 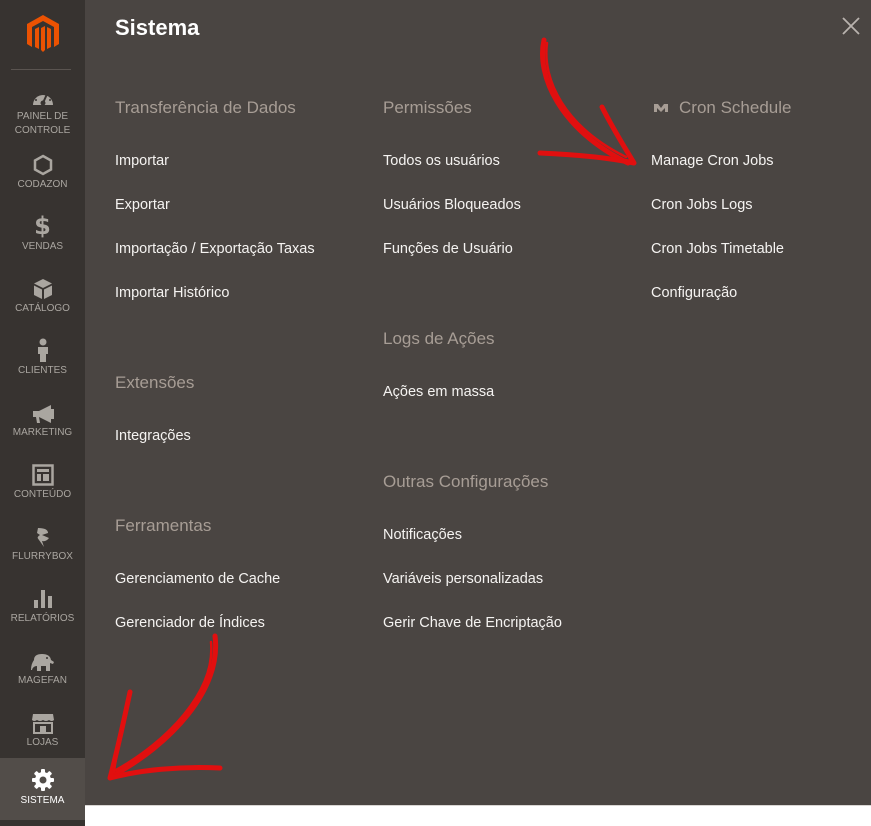 What do you see at coordinates (43, 95) in the screenshot?
I see `dashboard-icon` at bounding box center [43, 95].